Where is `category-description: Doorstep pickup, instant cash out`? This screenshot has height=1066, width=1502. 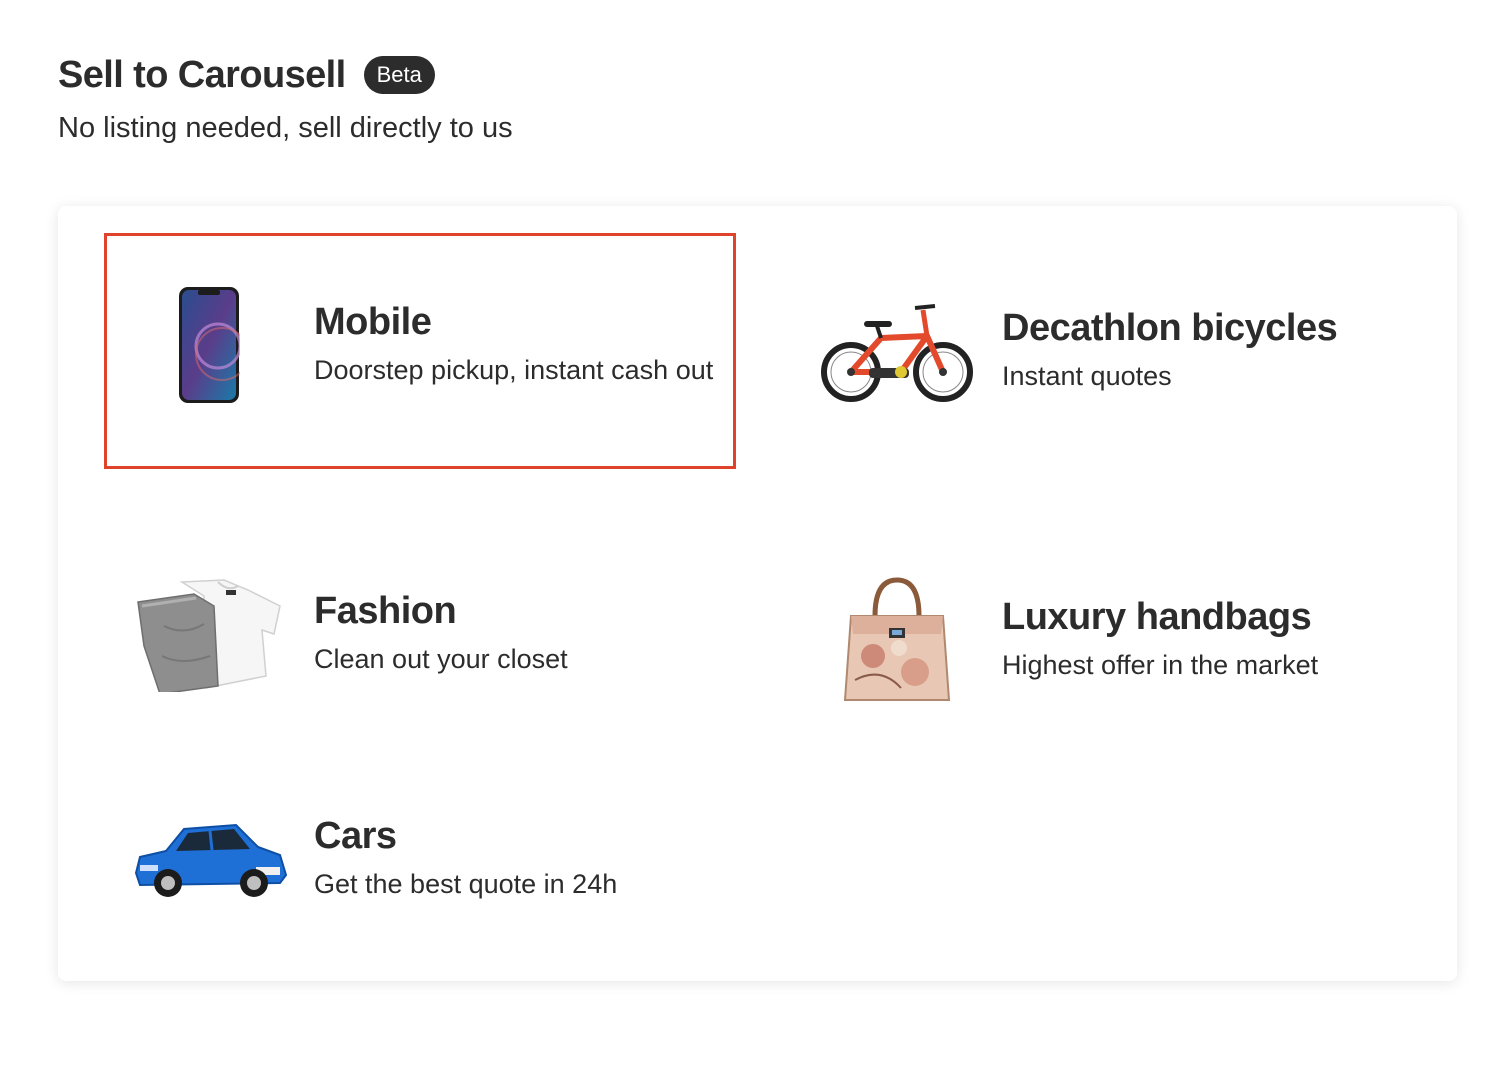 category-description: Doorstep pickup, instant cash out is located at coordinates (514, 370).